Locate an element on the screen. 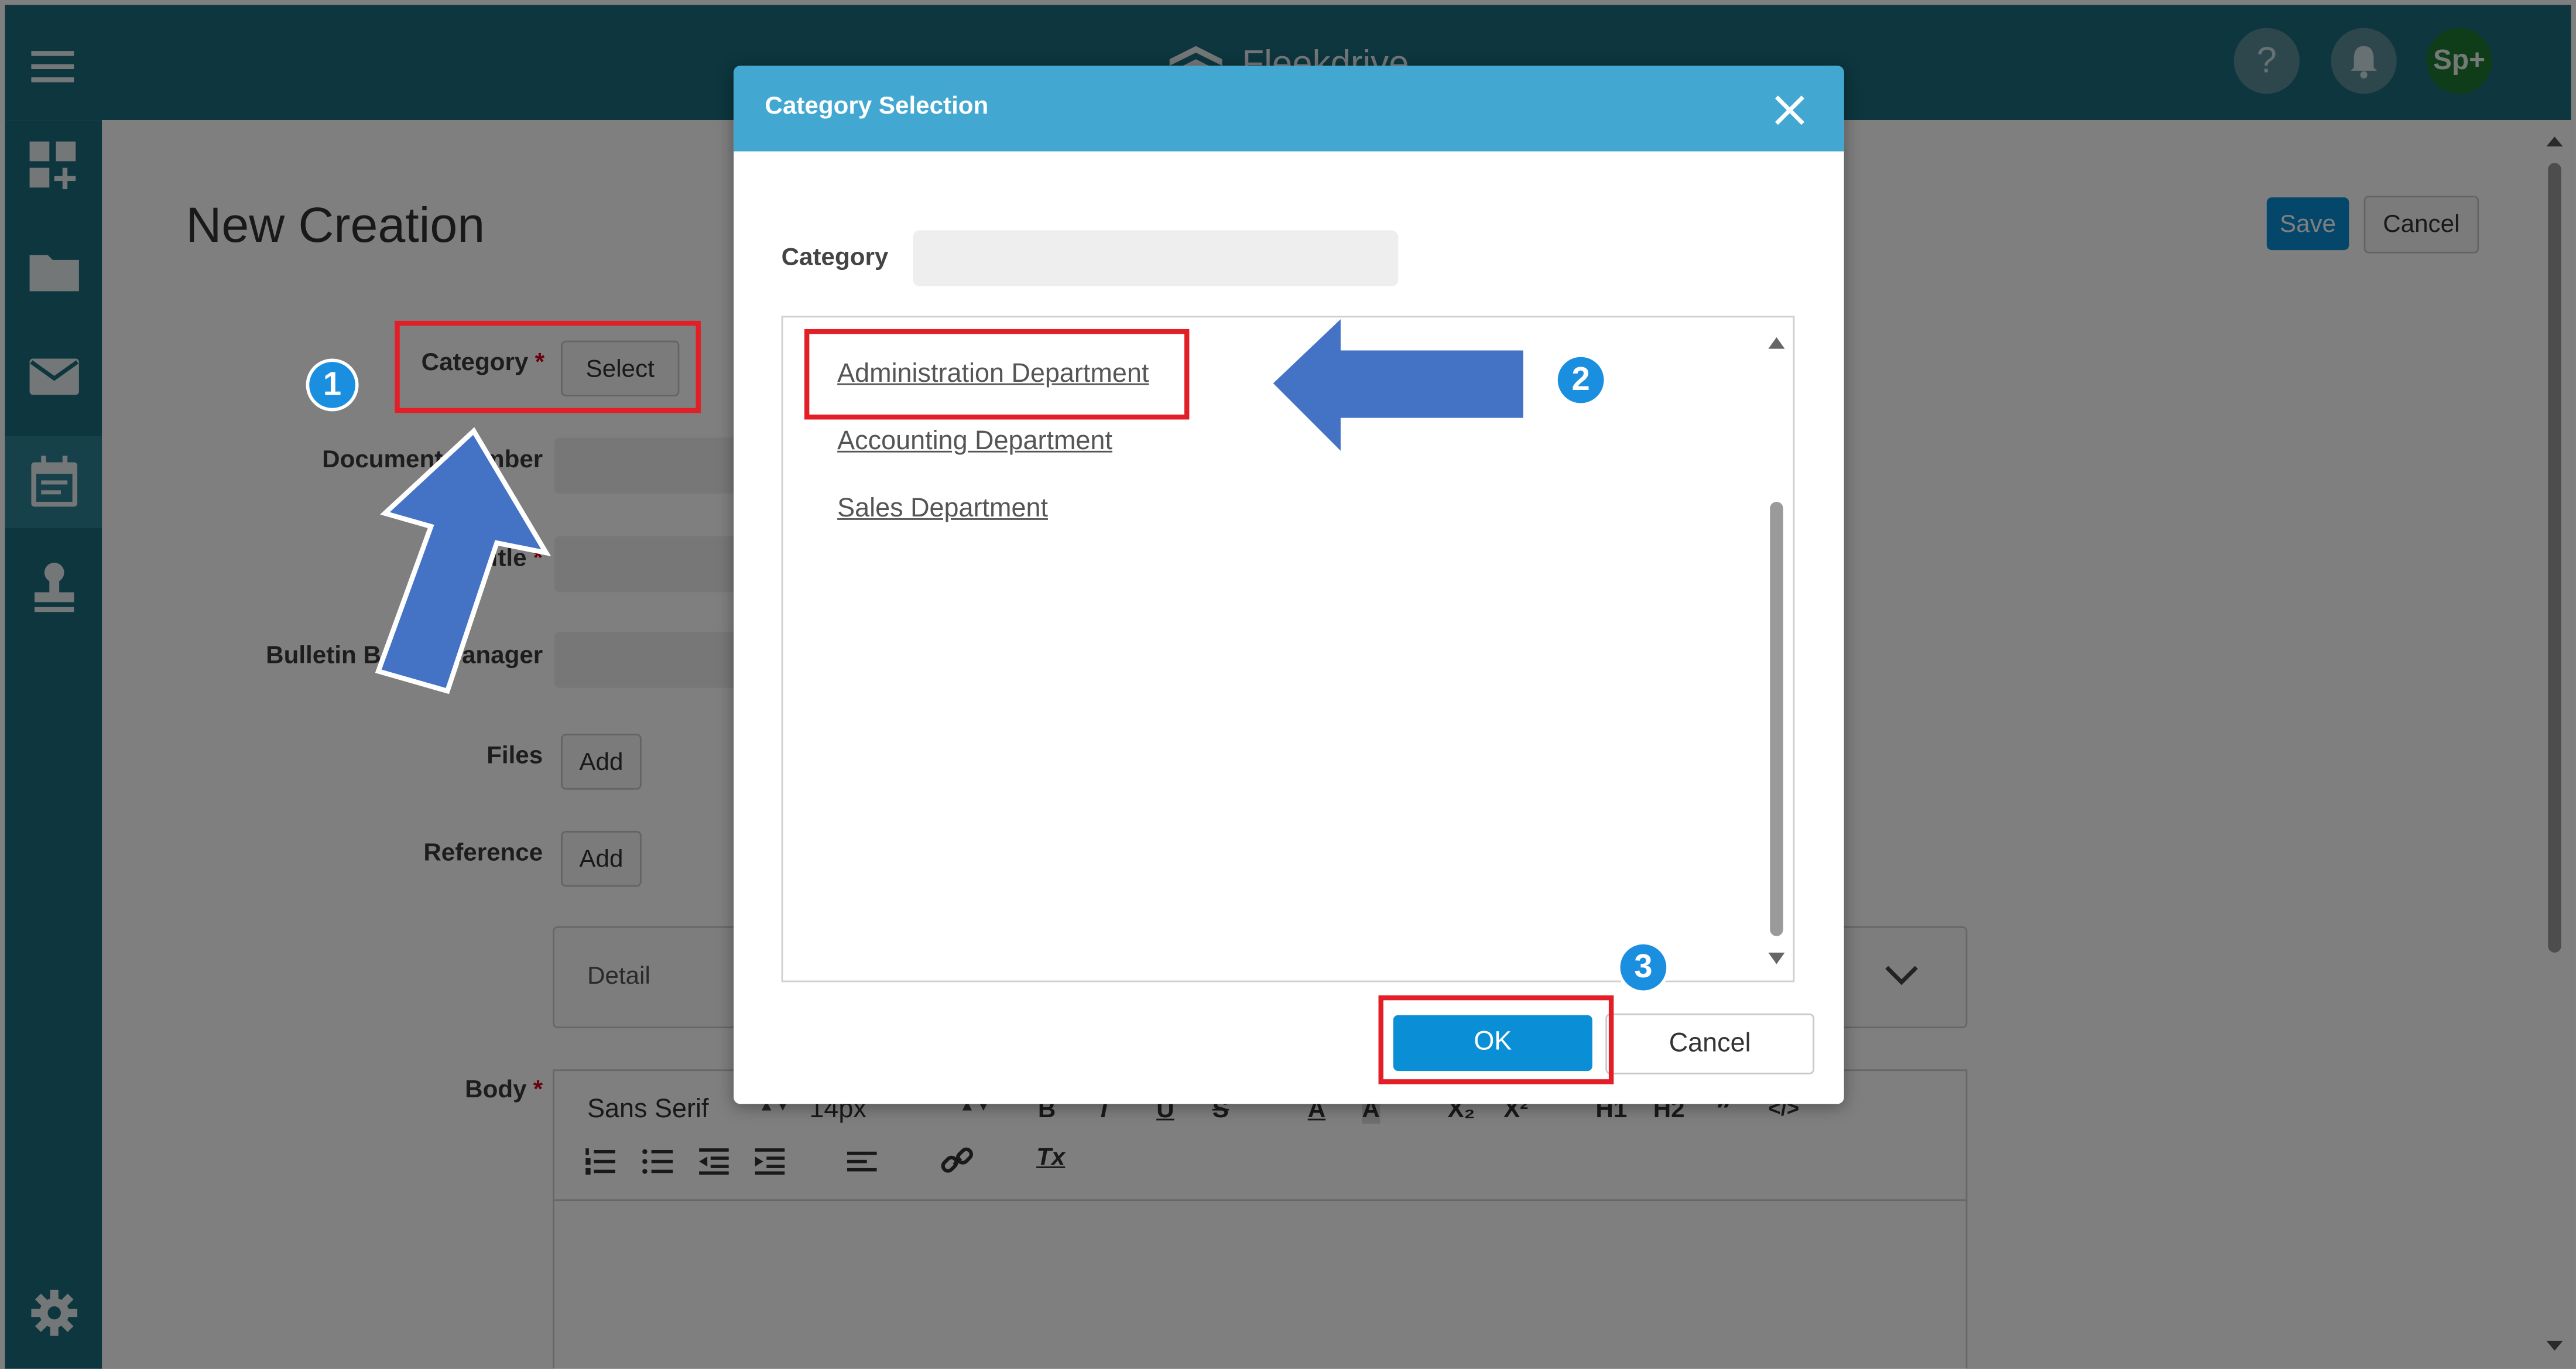  step-1-arrow is located at coordinates (463, 560).